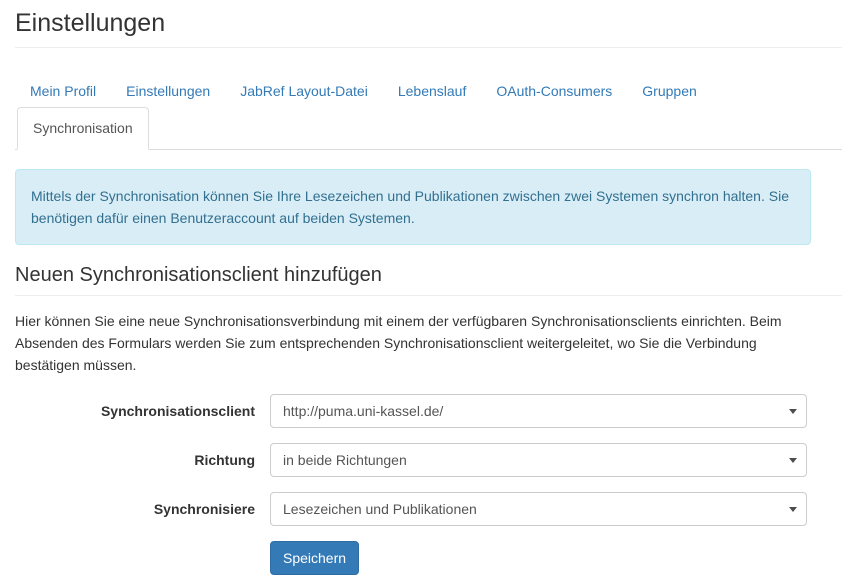  I want to click on select-sync-client: http://puma.uni-kassel.de/, so click(538, 411).